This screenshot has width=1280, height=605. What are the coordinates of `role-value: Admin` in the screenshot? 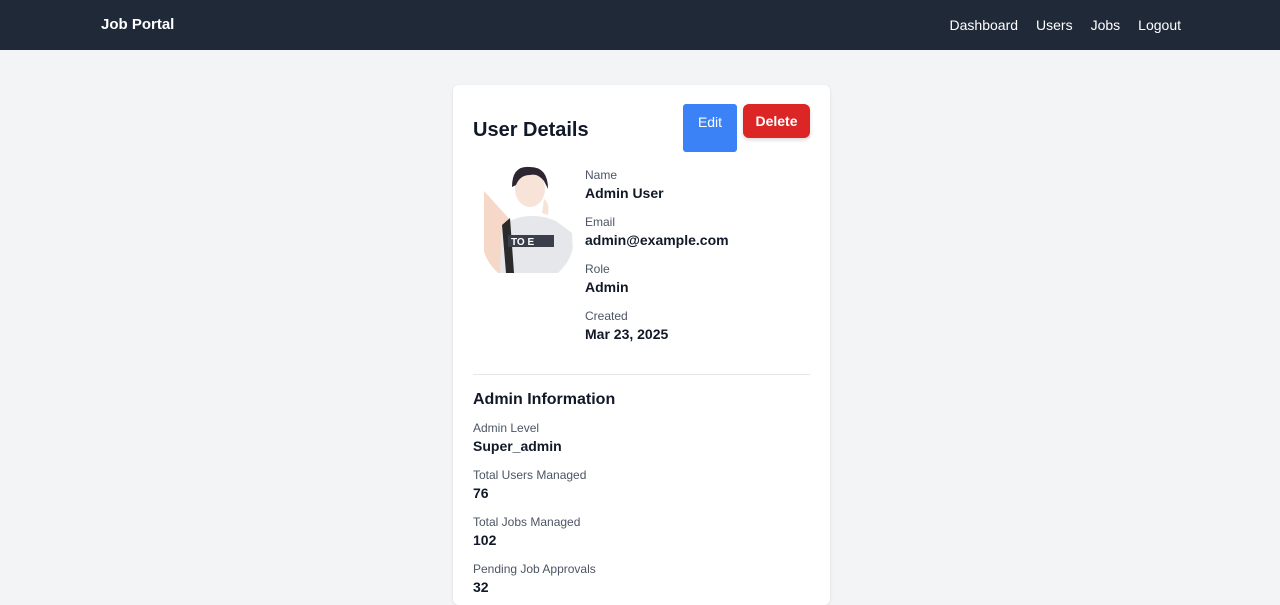 It's located at (607, 287).